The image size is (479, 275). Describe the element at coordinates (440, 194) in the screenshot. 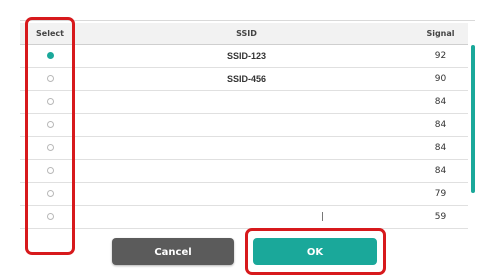

I see `signal-cell: 79` at that location.